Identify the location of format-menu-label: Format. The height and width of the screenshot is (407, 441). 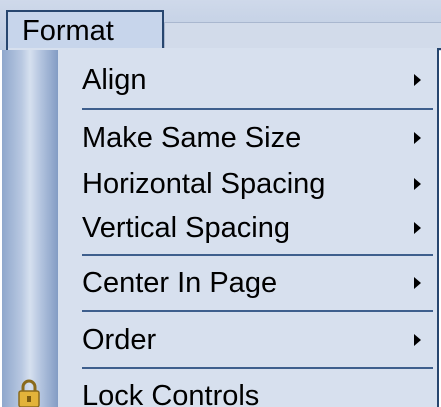
(68, 31).